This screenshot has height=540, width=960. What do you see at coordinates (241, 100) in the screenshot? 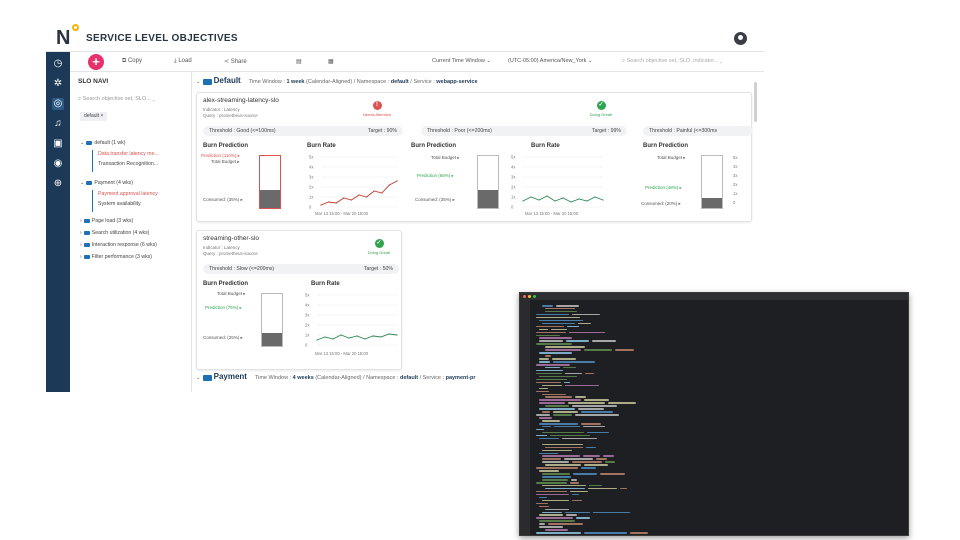
I see `slo-name: alex-streaming-latency-slo` at bounding box center [241, 100].